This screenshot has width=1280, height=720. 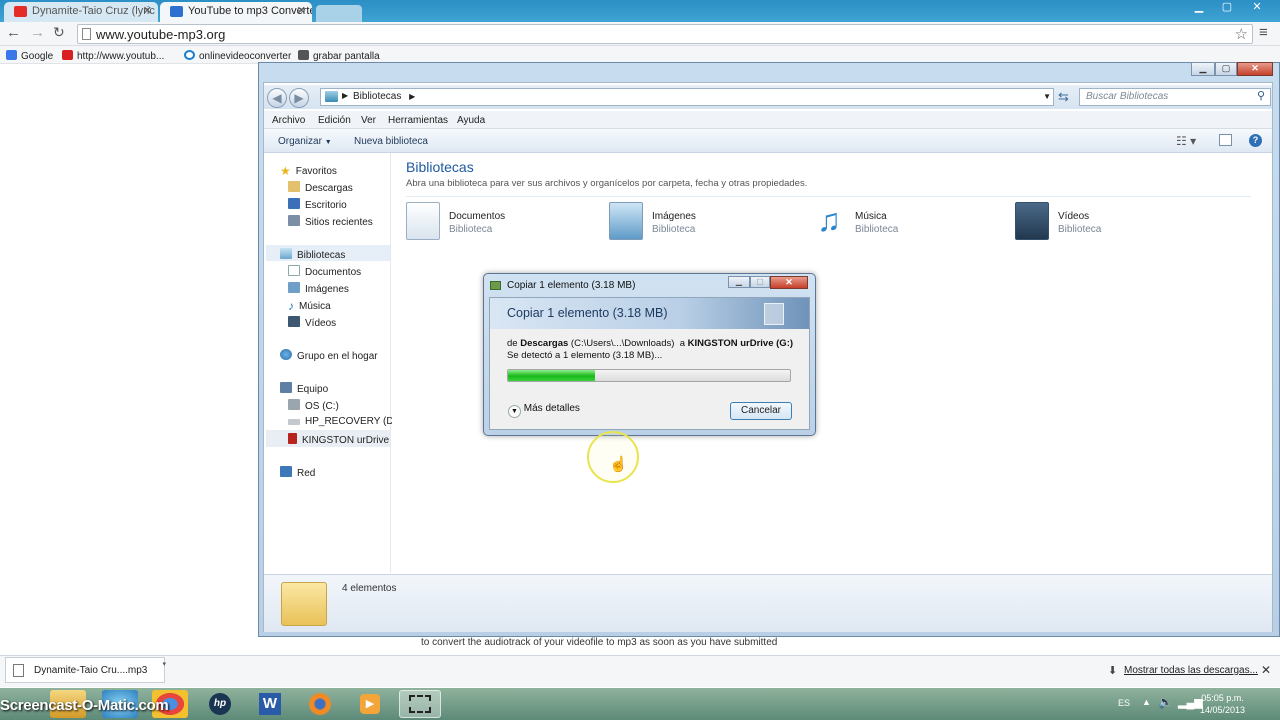 I want to click on menu-ayuda: Ayuda, so click(x=471, y=120).